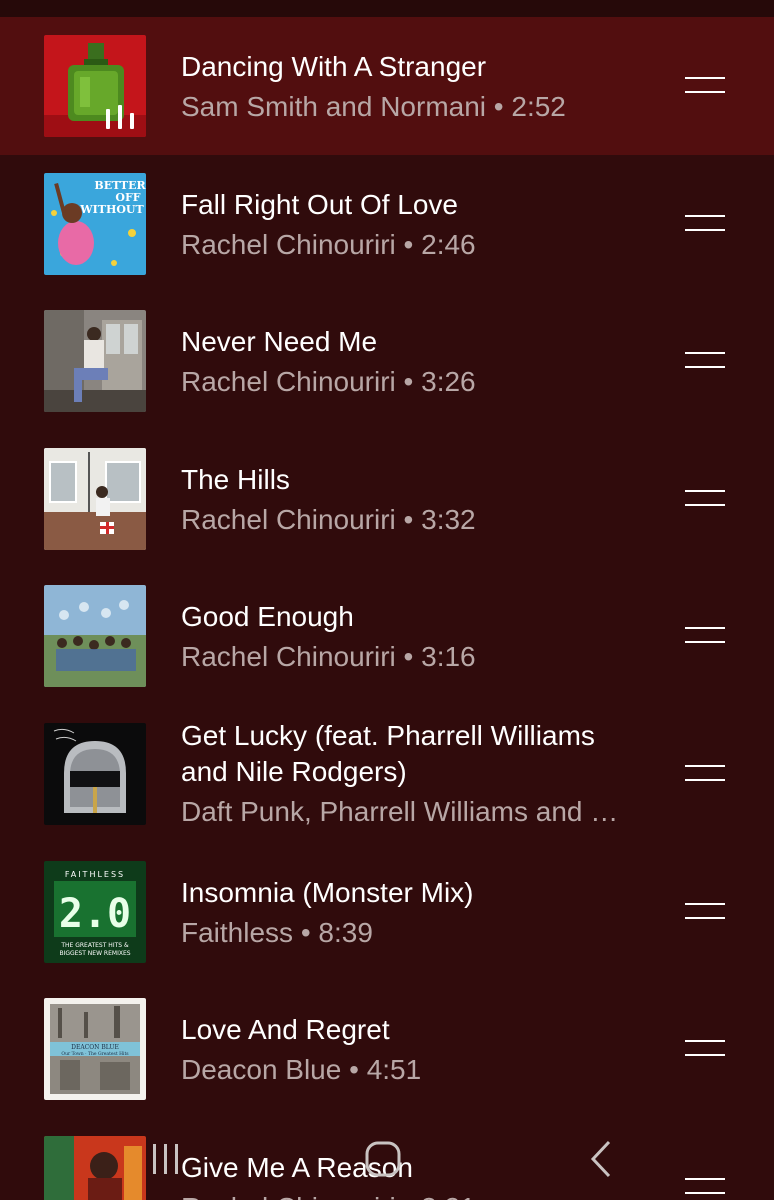 This screenshot has width=774, height=1200. What do you see at coordinates (334, 66) in the screenshot?
I see `track-title: Dancing With A Stranger` at bounding box center [334, 66].